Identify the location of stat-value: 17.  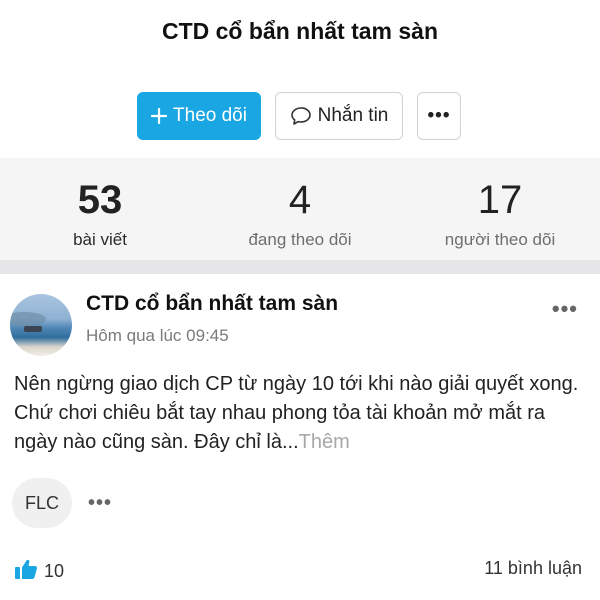
(500, 200).